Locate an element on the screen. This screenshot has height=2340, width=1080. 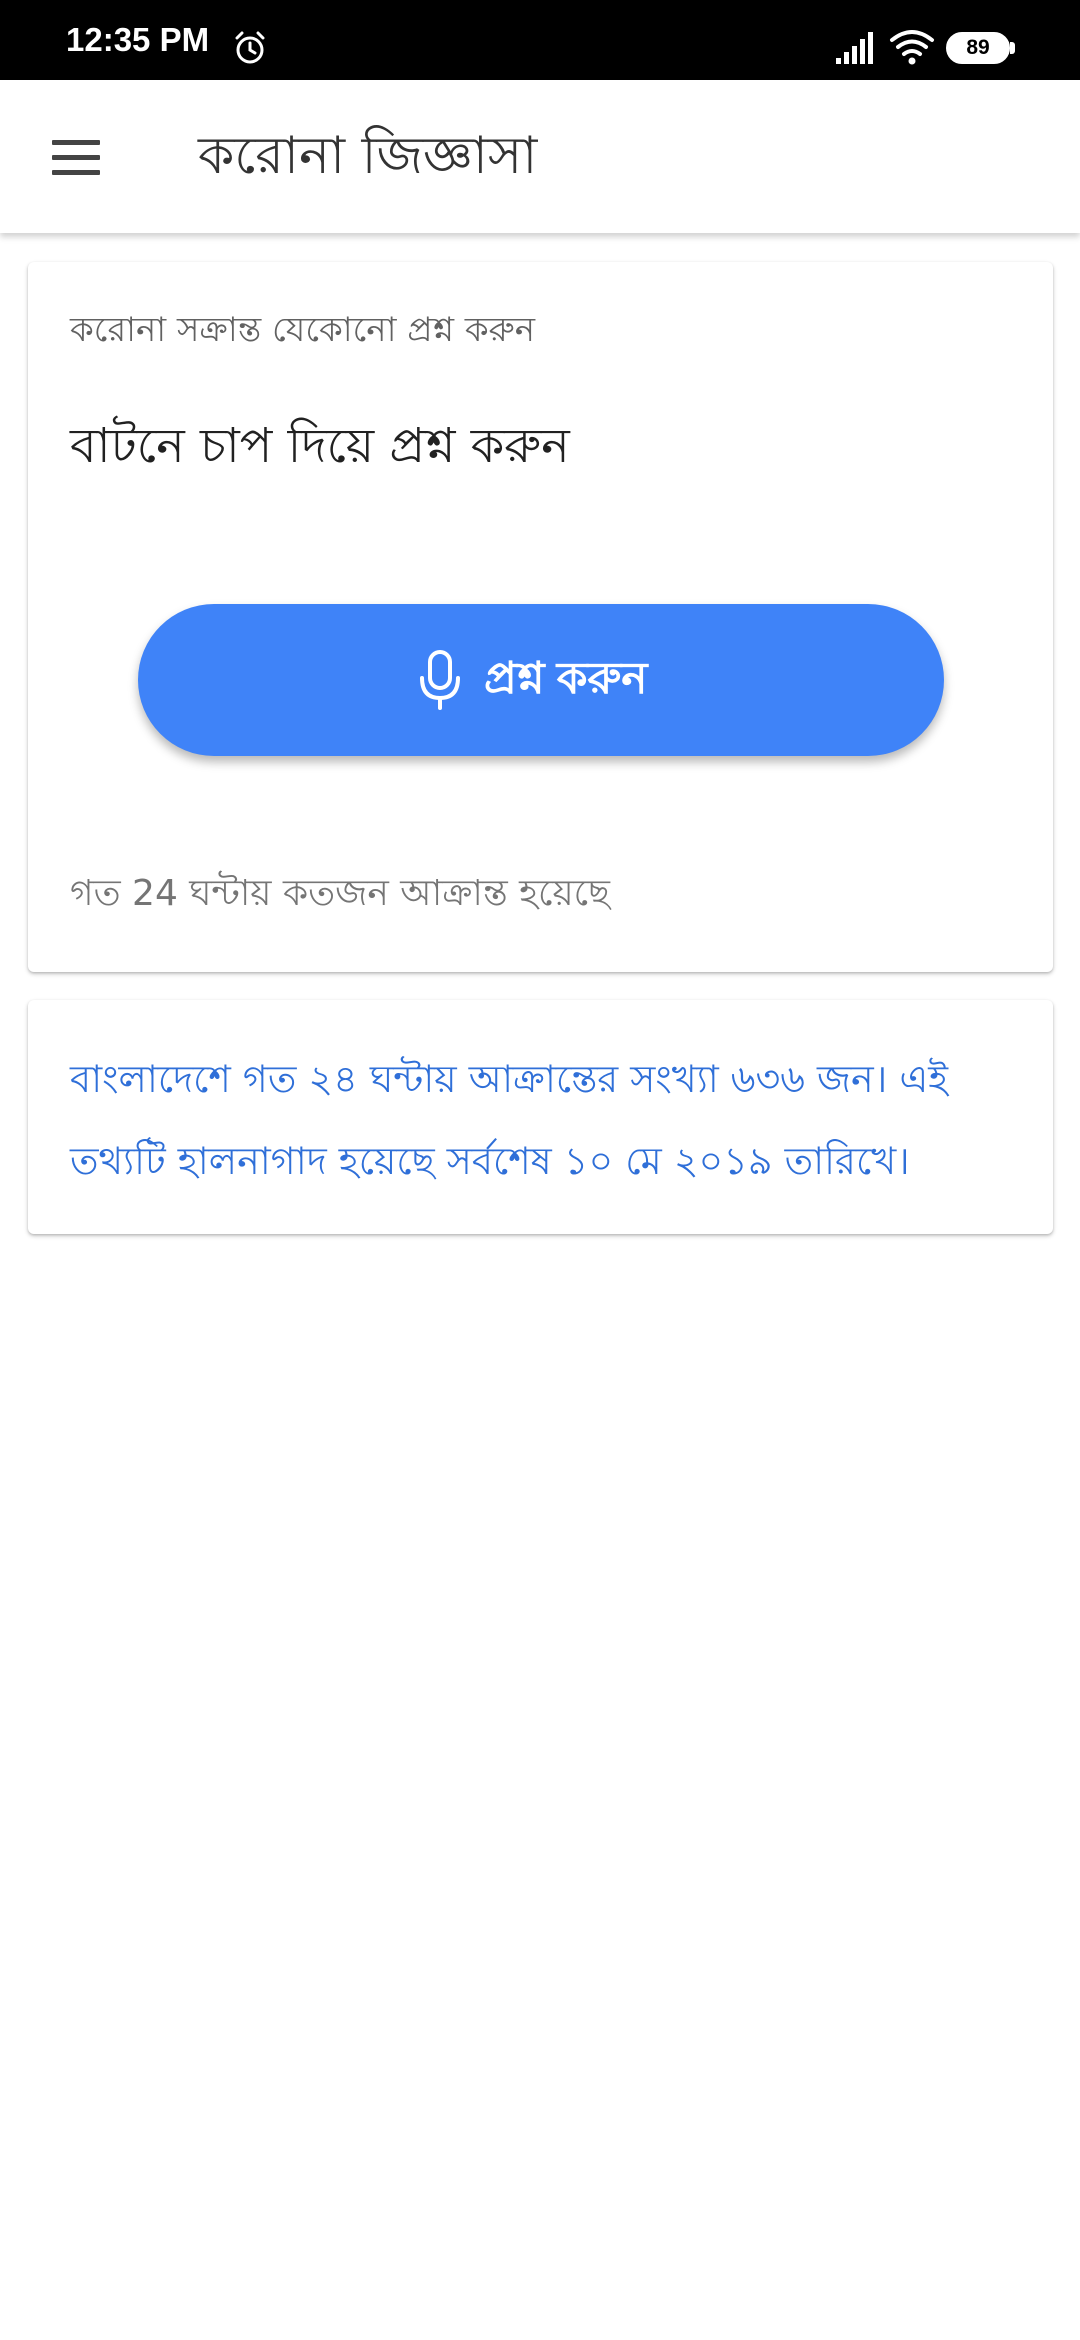
card-subtitle: করোনা সক্রান্ত যেকোনো প্রশ্ন করুন is located at coordinates (303, 330).